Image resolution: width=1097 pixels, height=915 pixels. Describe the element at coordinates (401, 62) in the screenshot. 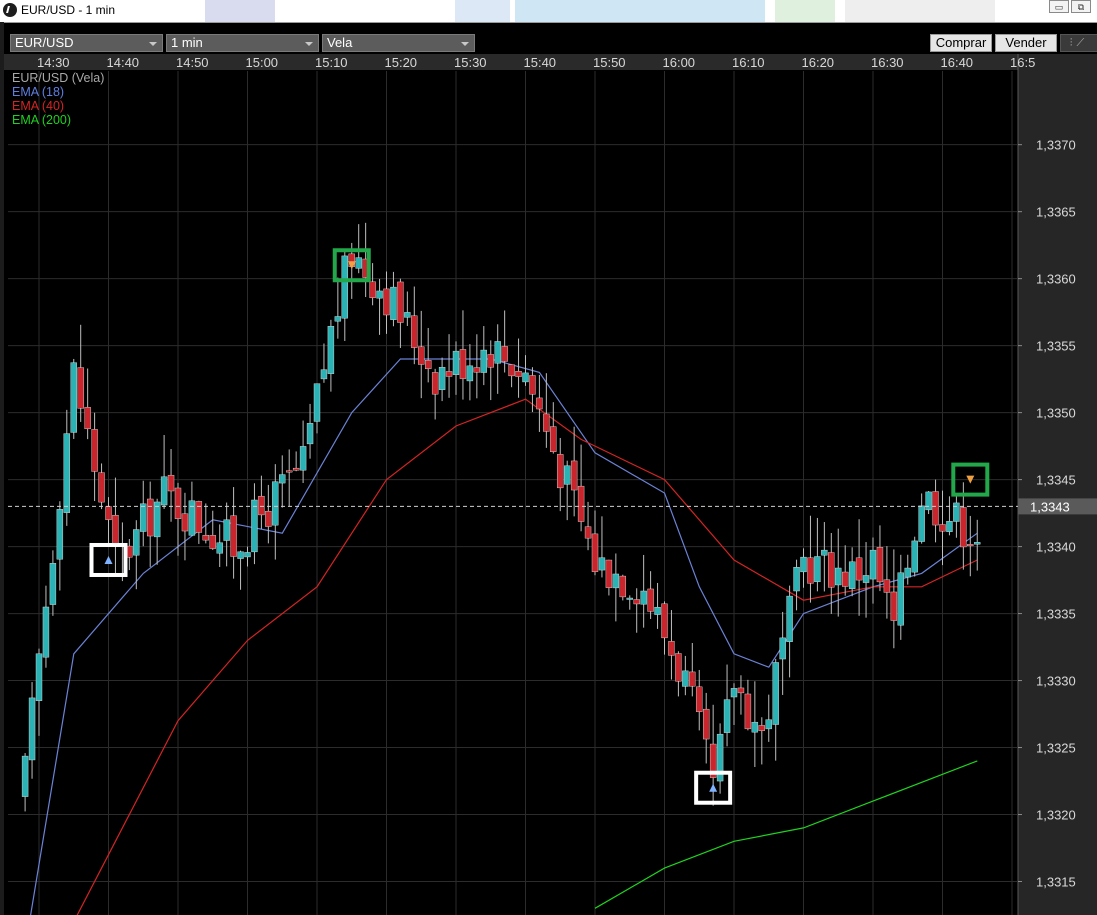

I see `time-tick-label: 15:20` at that location.